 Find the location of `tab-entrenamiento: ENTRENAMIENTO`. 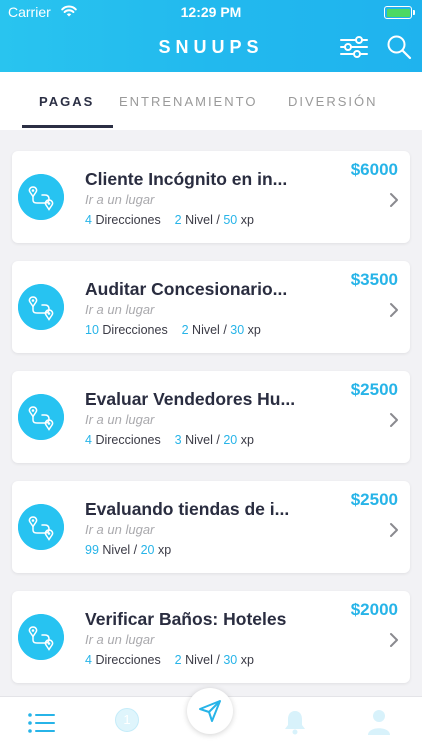

tab-entrenamiento: ENTRENAMIENTO is located at coordinates (188, 101).